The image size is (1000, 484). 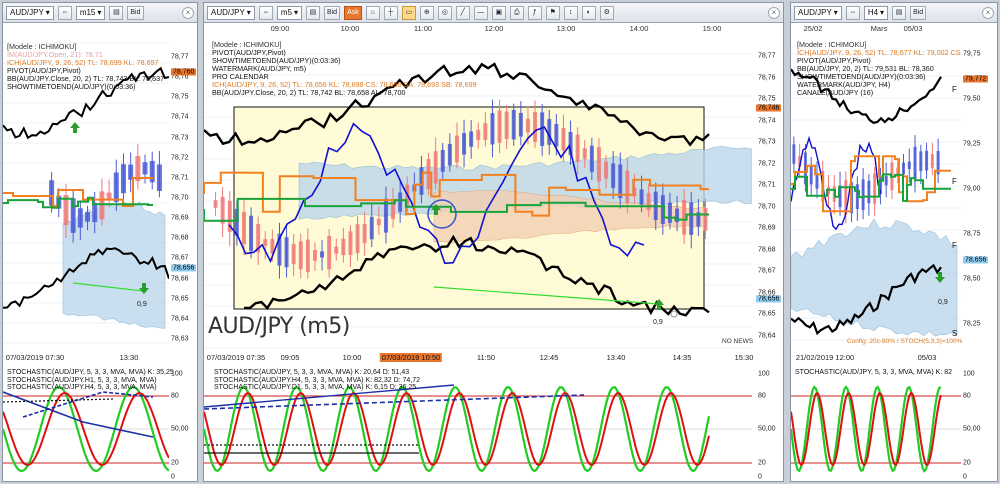 What do you see at coordinates (289, 12) in the screenshot?
I see `timeframe-selector: m5 ▾` at bounding box center [289, 12].